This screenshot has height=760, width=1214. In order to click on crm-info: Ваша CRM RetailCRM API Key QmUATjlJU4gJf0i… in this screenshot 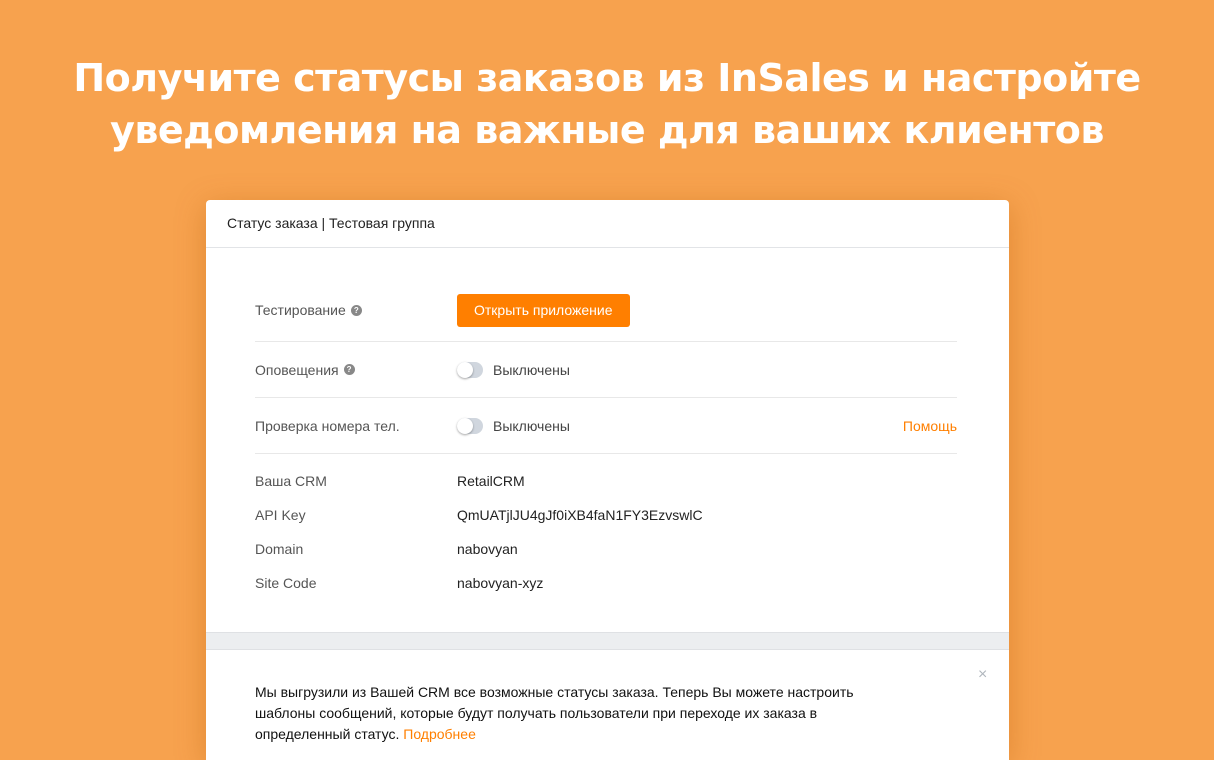, I will do `click(607, 527)`.